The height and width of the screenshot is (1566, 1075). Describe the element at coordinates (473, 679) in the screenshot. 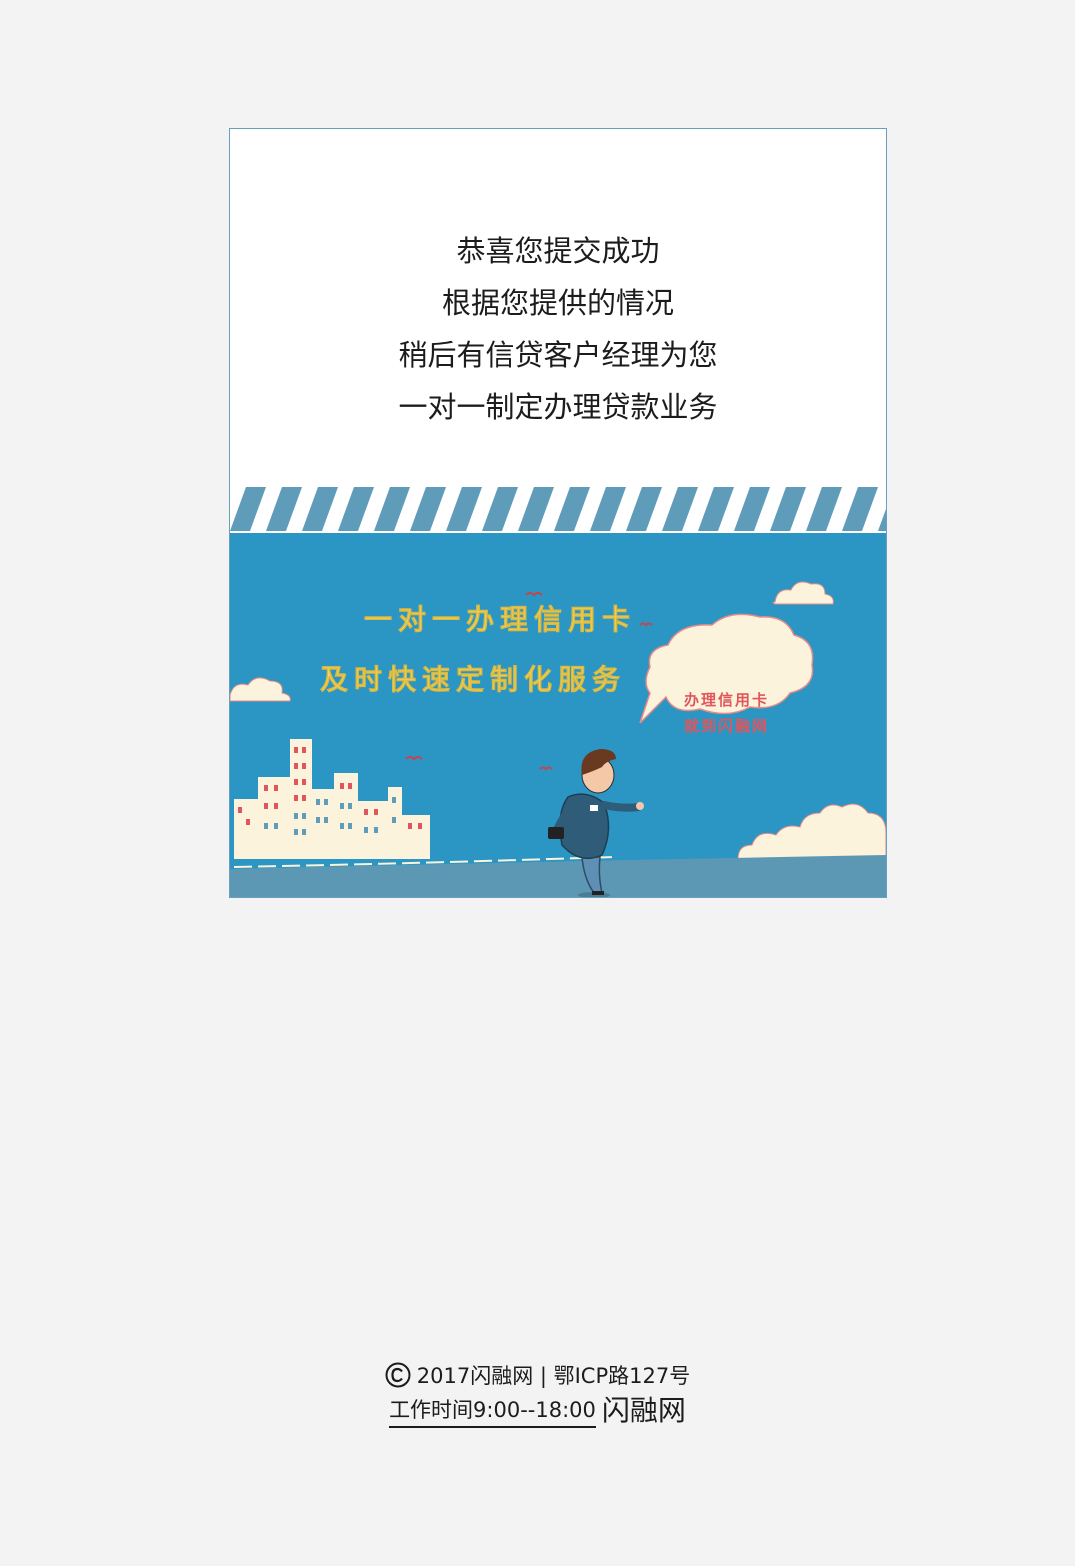

I see `headline-2: 及时快速定制化服务` at that location.